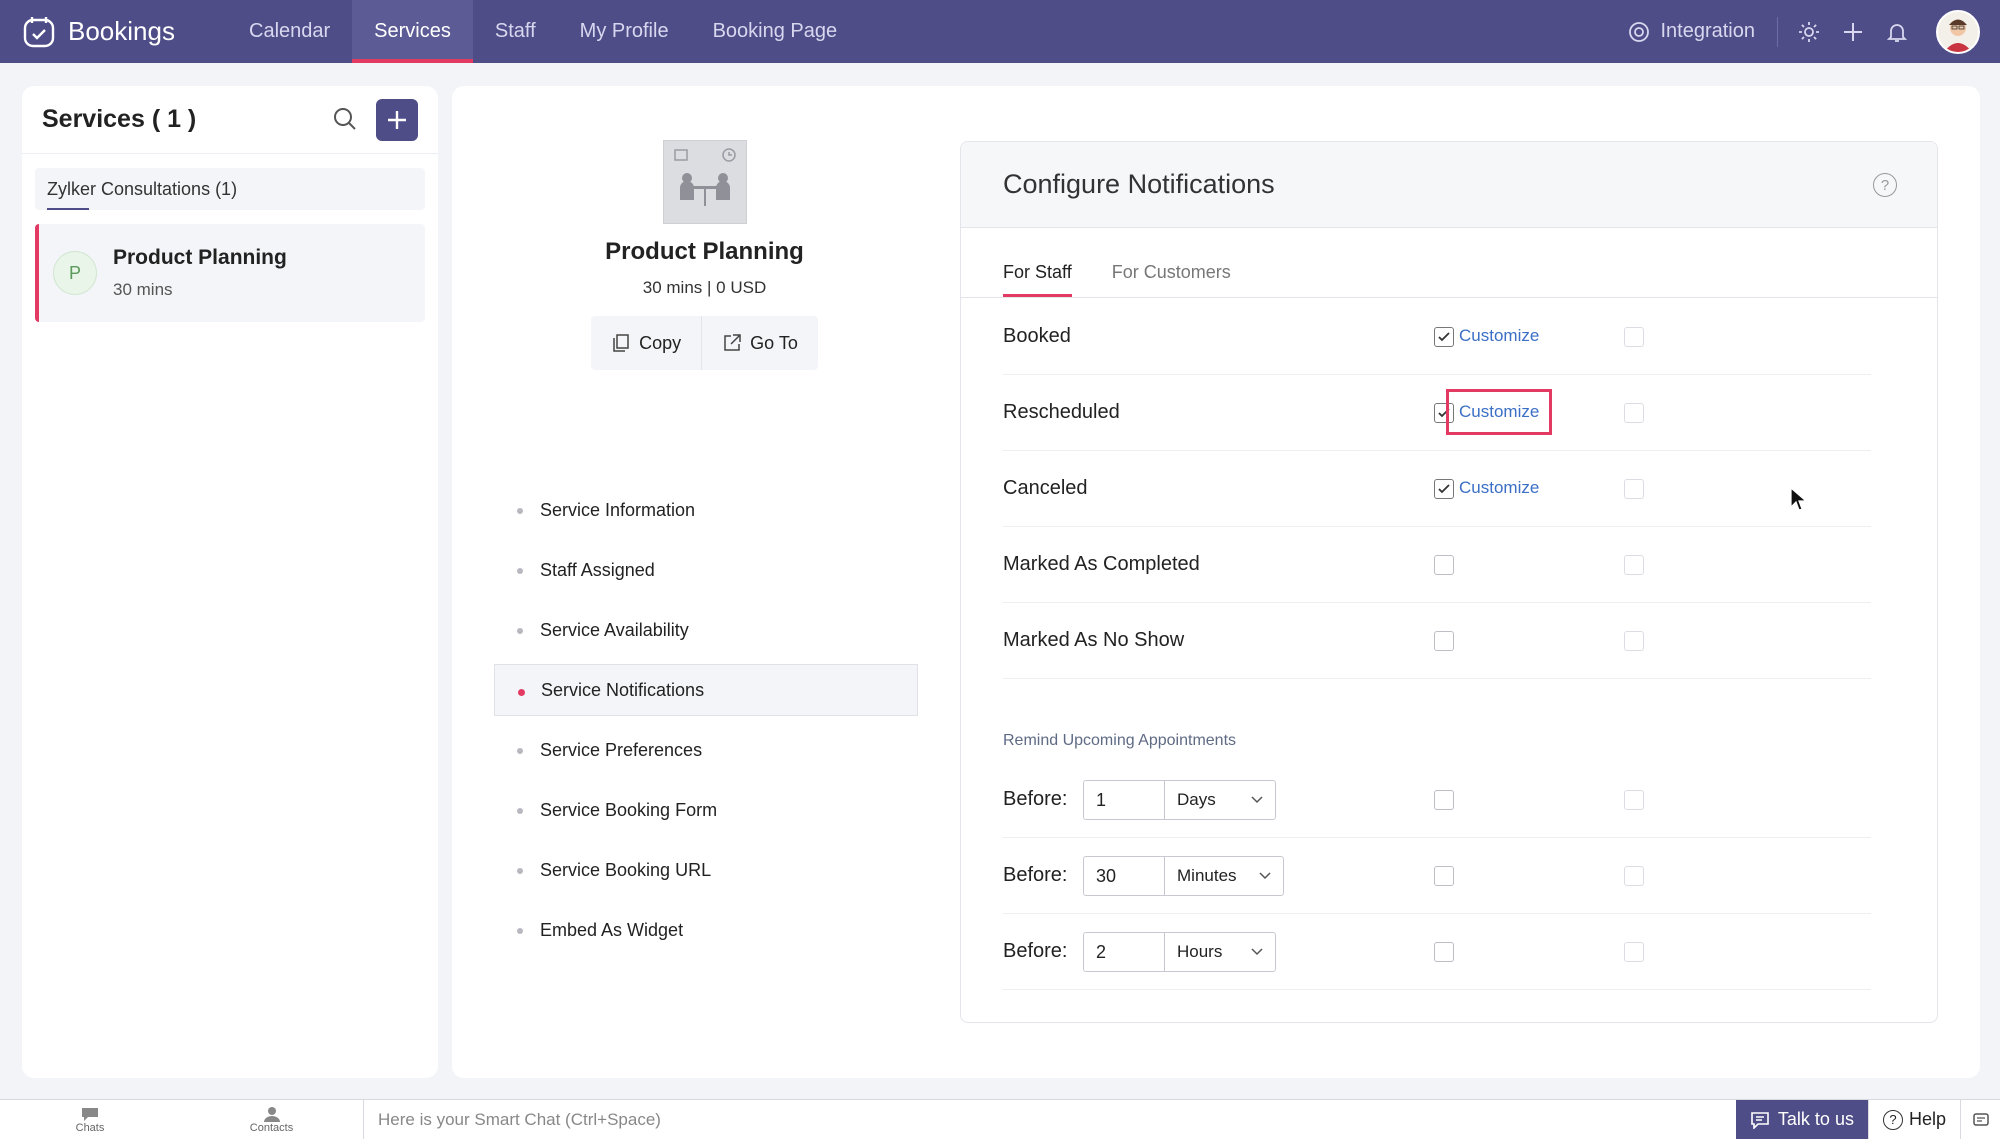 Image resolution: width=2000 pixels, height=1139 pixels. Describe the element at coordinates (39, 31) in the screenshot. I see `bookings-logo-icon` at that location.